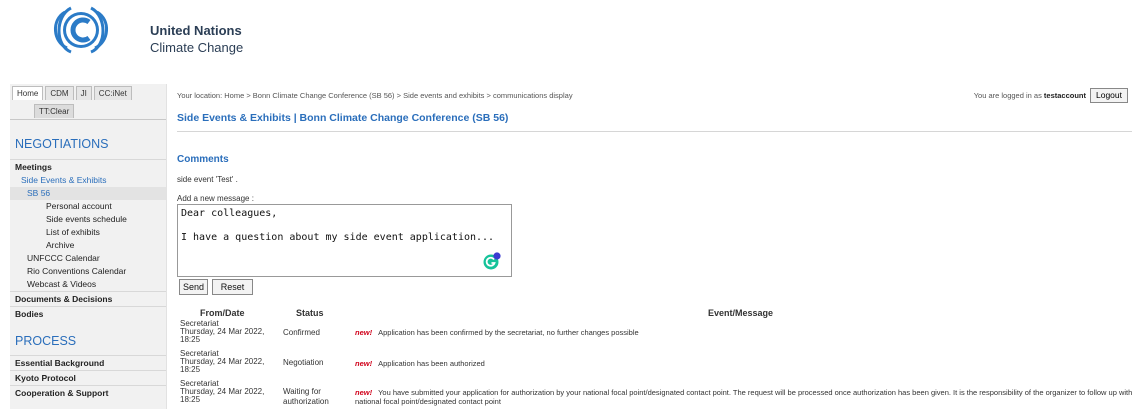 Image resolution: width=1136 pixels, height=409 pixels. I want to click on site-tabs: Home CDM JI CC:iNet, so click(88, 93).